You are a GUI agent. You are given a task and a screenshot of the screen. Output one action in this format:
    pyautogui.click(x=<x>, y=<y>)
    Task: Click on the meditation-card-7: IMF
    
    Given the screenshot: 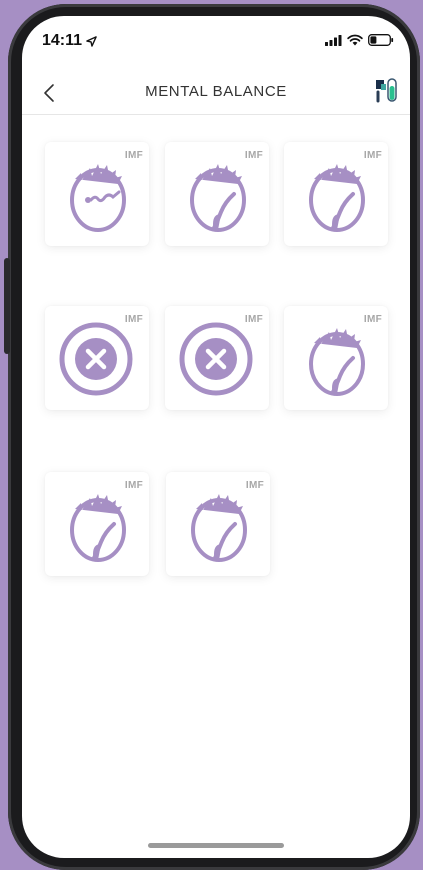 What is the action you would take?
    pyautogui.click(x=97, y=524)
    